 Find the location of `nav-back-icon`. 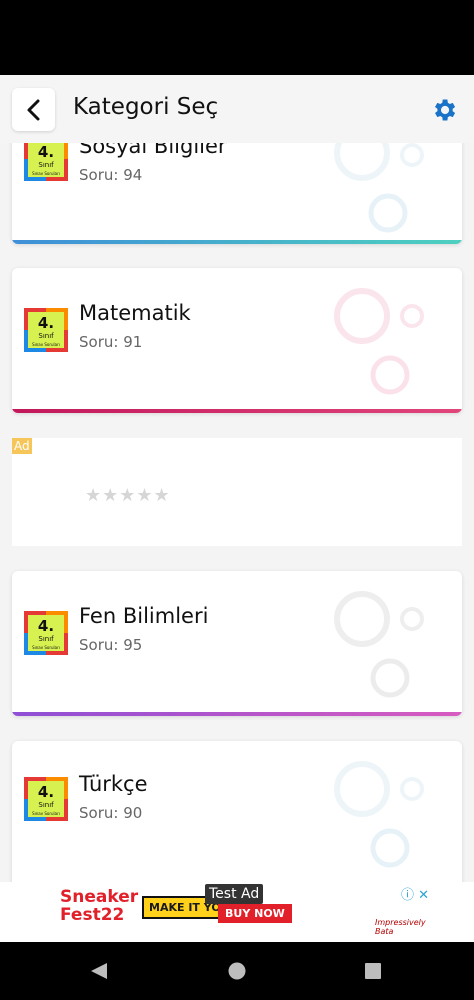

nav-back-icon is located at coordinates (99, 971).